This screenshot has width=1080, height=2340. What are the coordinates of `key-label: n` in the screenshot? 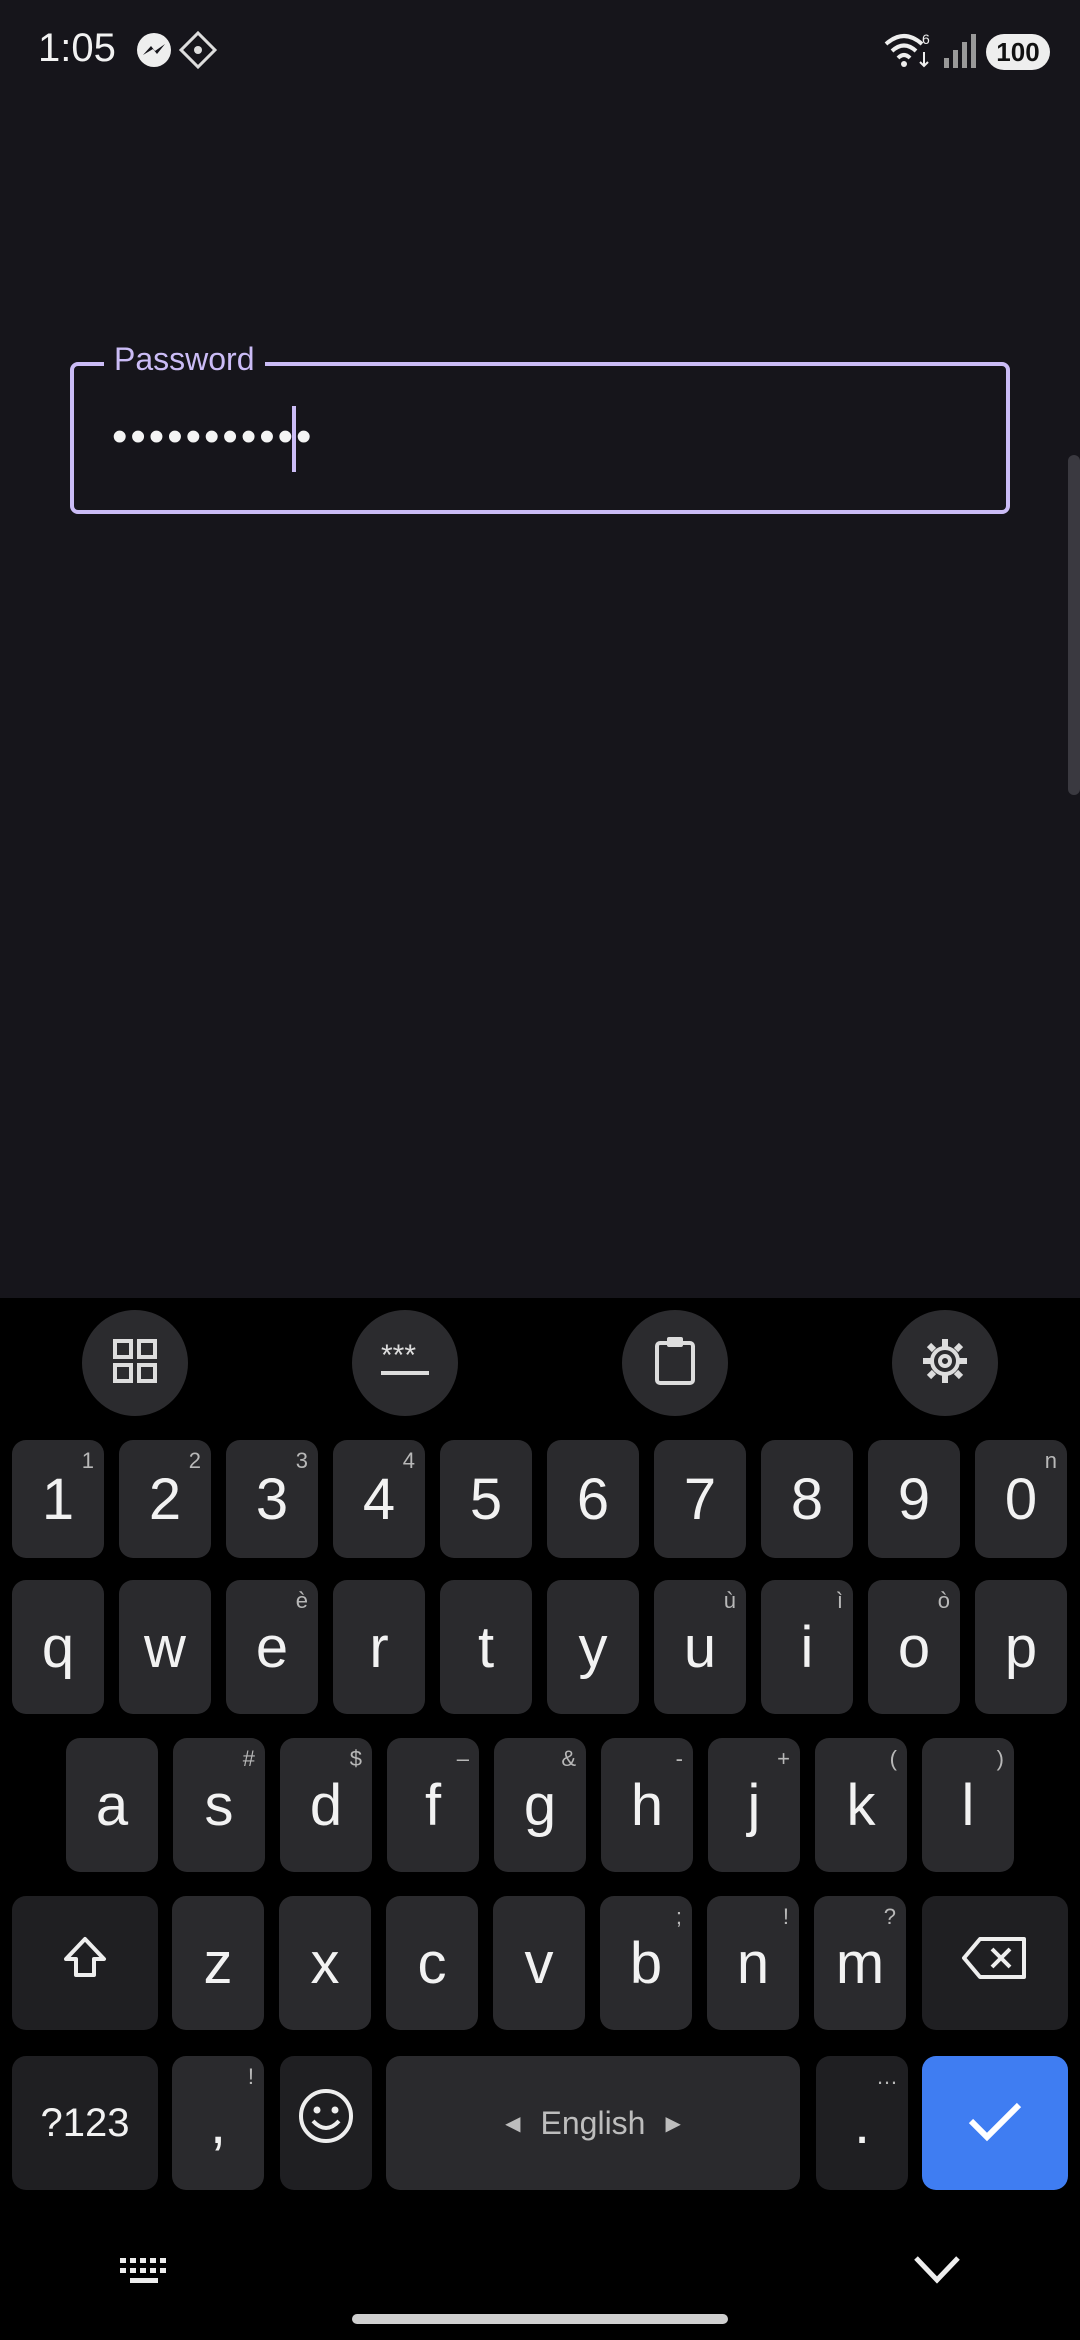 It's located at (753, 1963).